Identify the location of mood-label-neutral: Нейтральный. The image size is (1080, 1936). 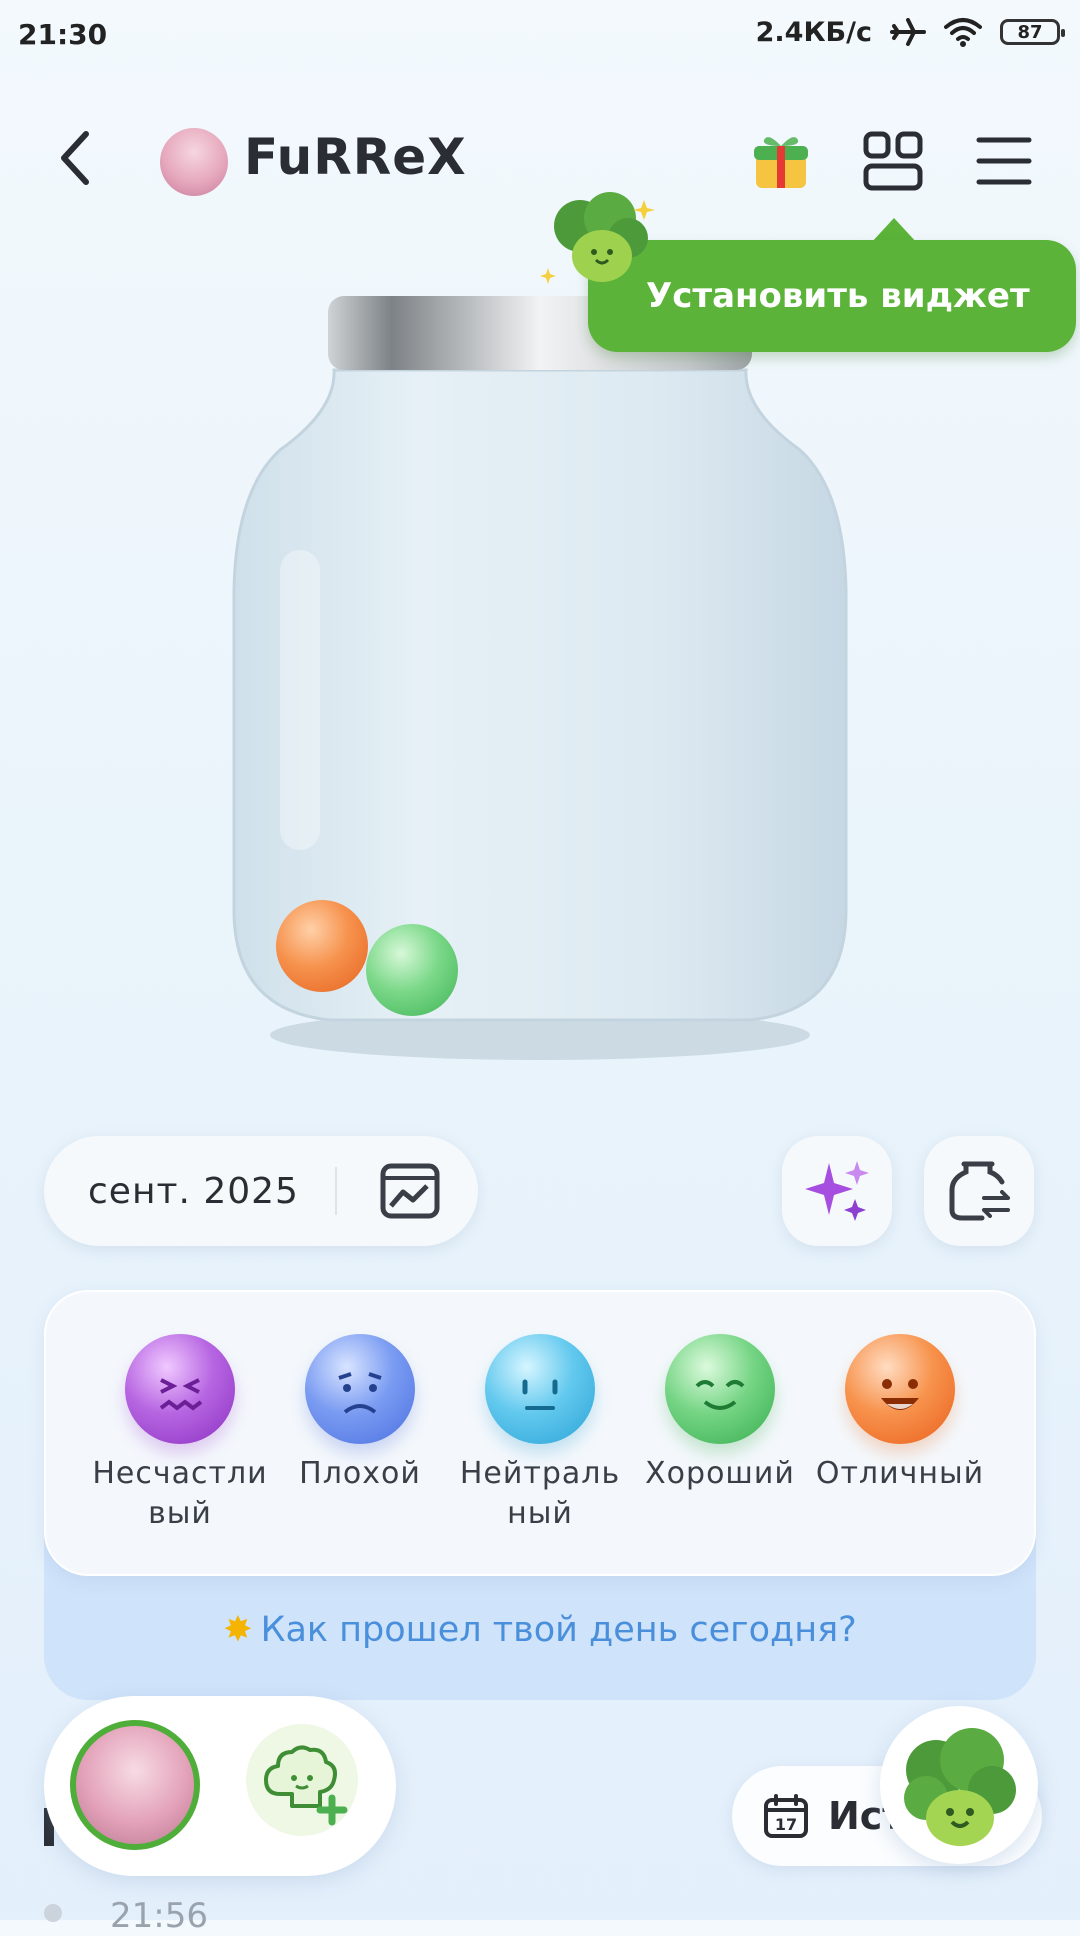
(540, 1493).